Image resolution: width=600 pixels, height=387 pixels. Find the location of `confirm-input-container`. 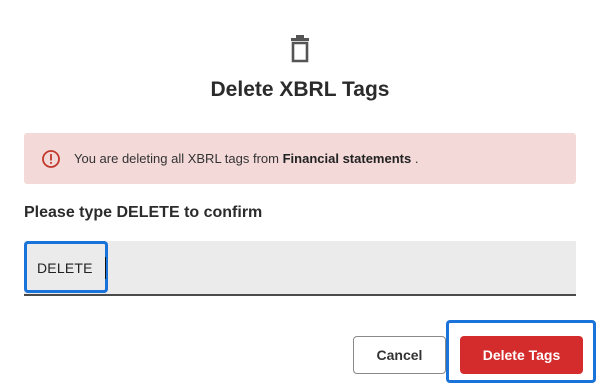

confirm-input-container is located at coordinates (300, 268).